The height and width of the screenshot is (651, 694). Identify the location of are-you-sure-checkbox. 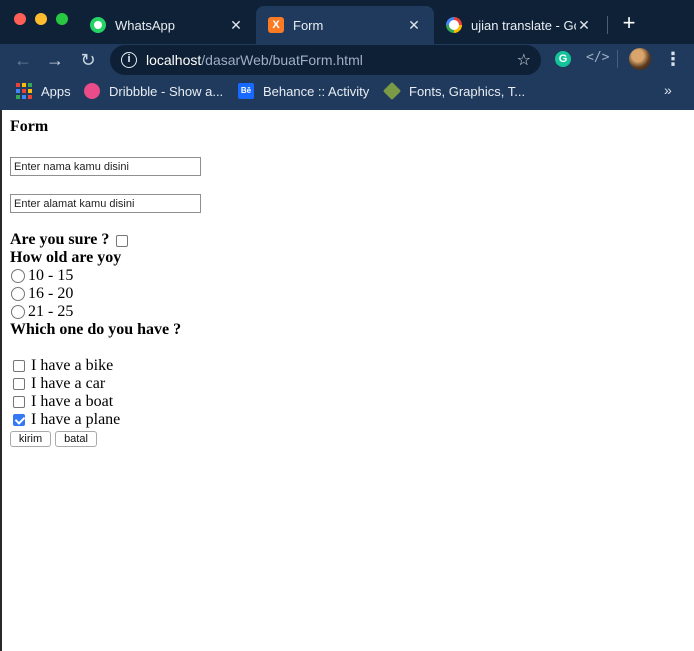
(122, 241).